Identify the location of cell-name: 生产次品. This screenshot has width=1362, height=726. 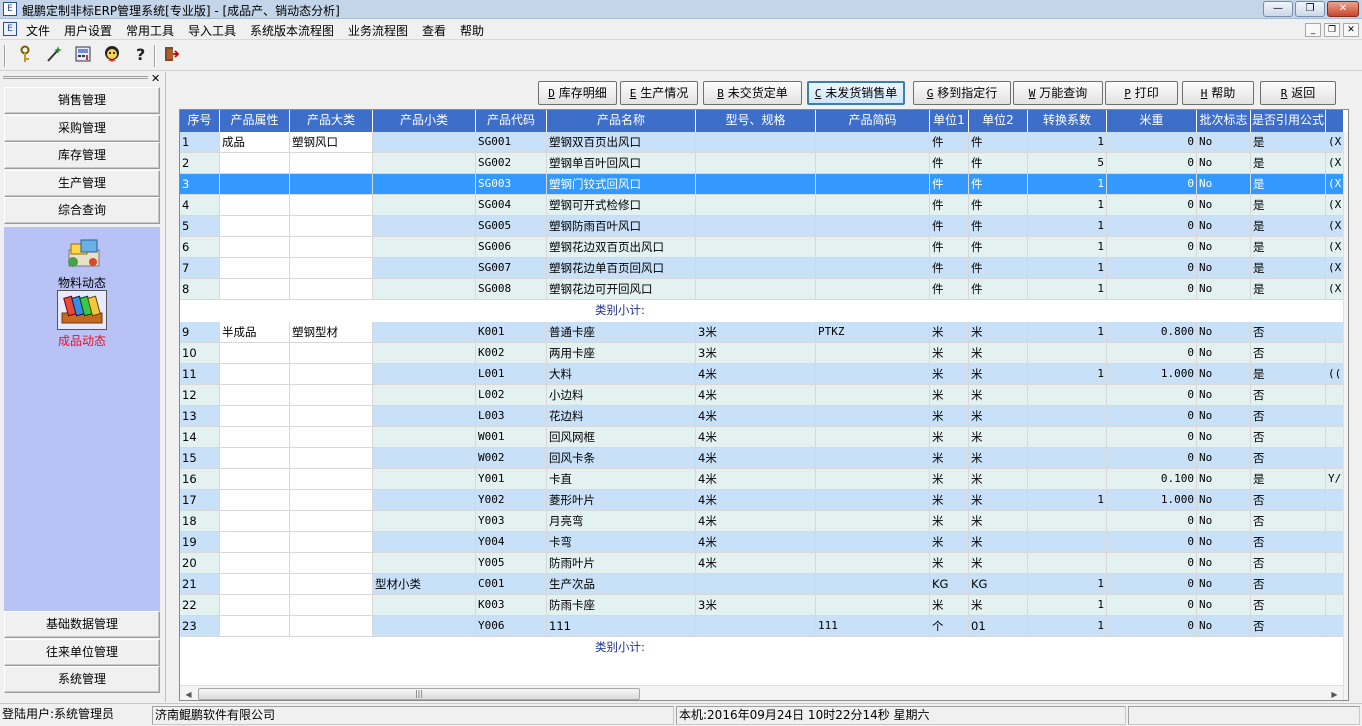
(621, 584).